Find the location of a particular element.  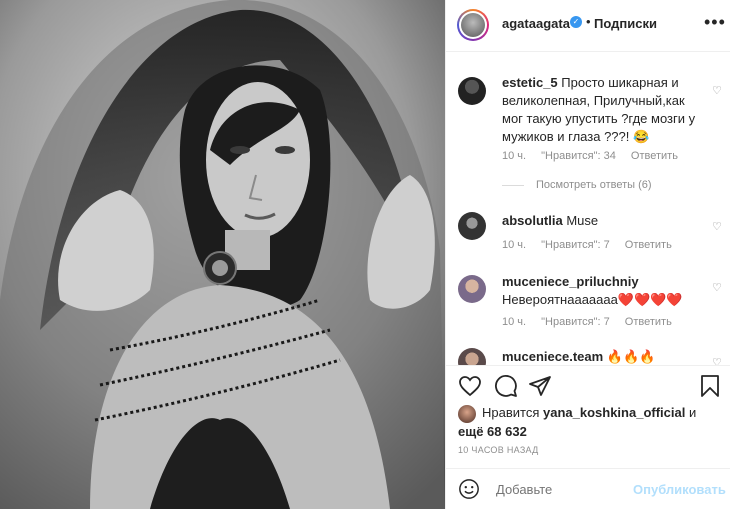

comment-text: muceniece.team 🔥🔥🔥 is located at coordinates (602, 356).